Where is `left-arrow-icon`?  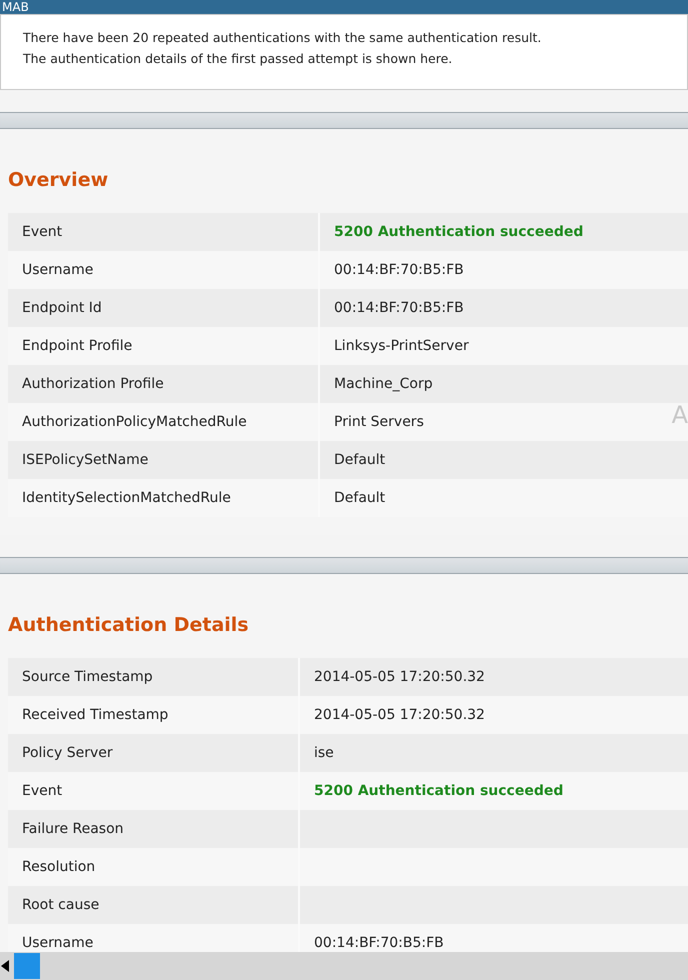
left-arrow-icon is located at coordinates (5, 966).